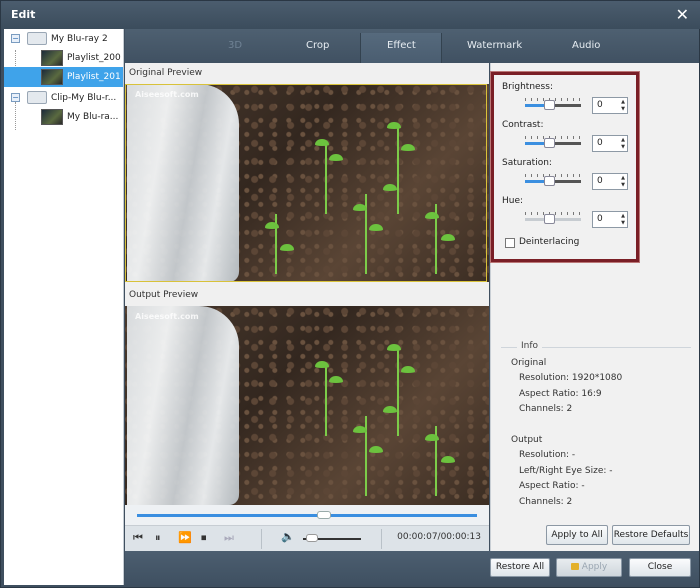 This screenshot has width=700, height=588. I want to click on tab-crop: Crop, so click(317, 45).